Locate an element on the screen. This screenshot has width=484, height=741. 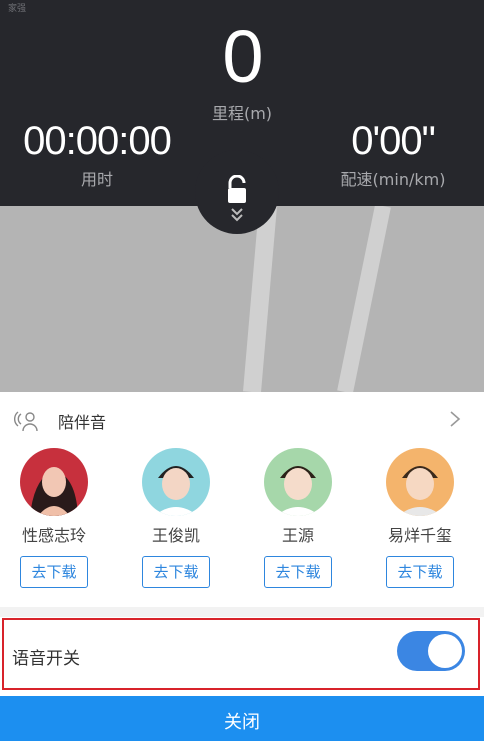
time-value: 00:00:00 is located at coordinates (97, 141).